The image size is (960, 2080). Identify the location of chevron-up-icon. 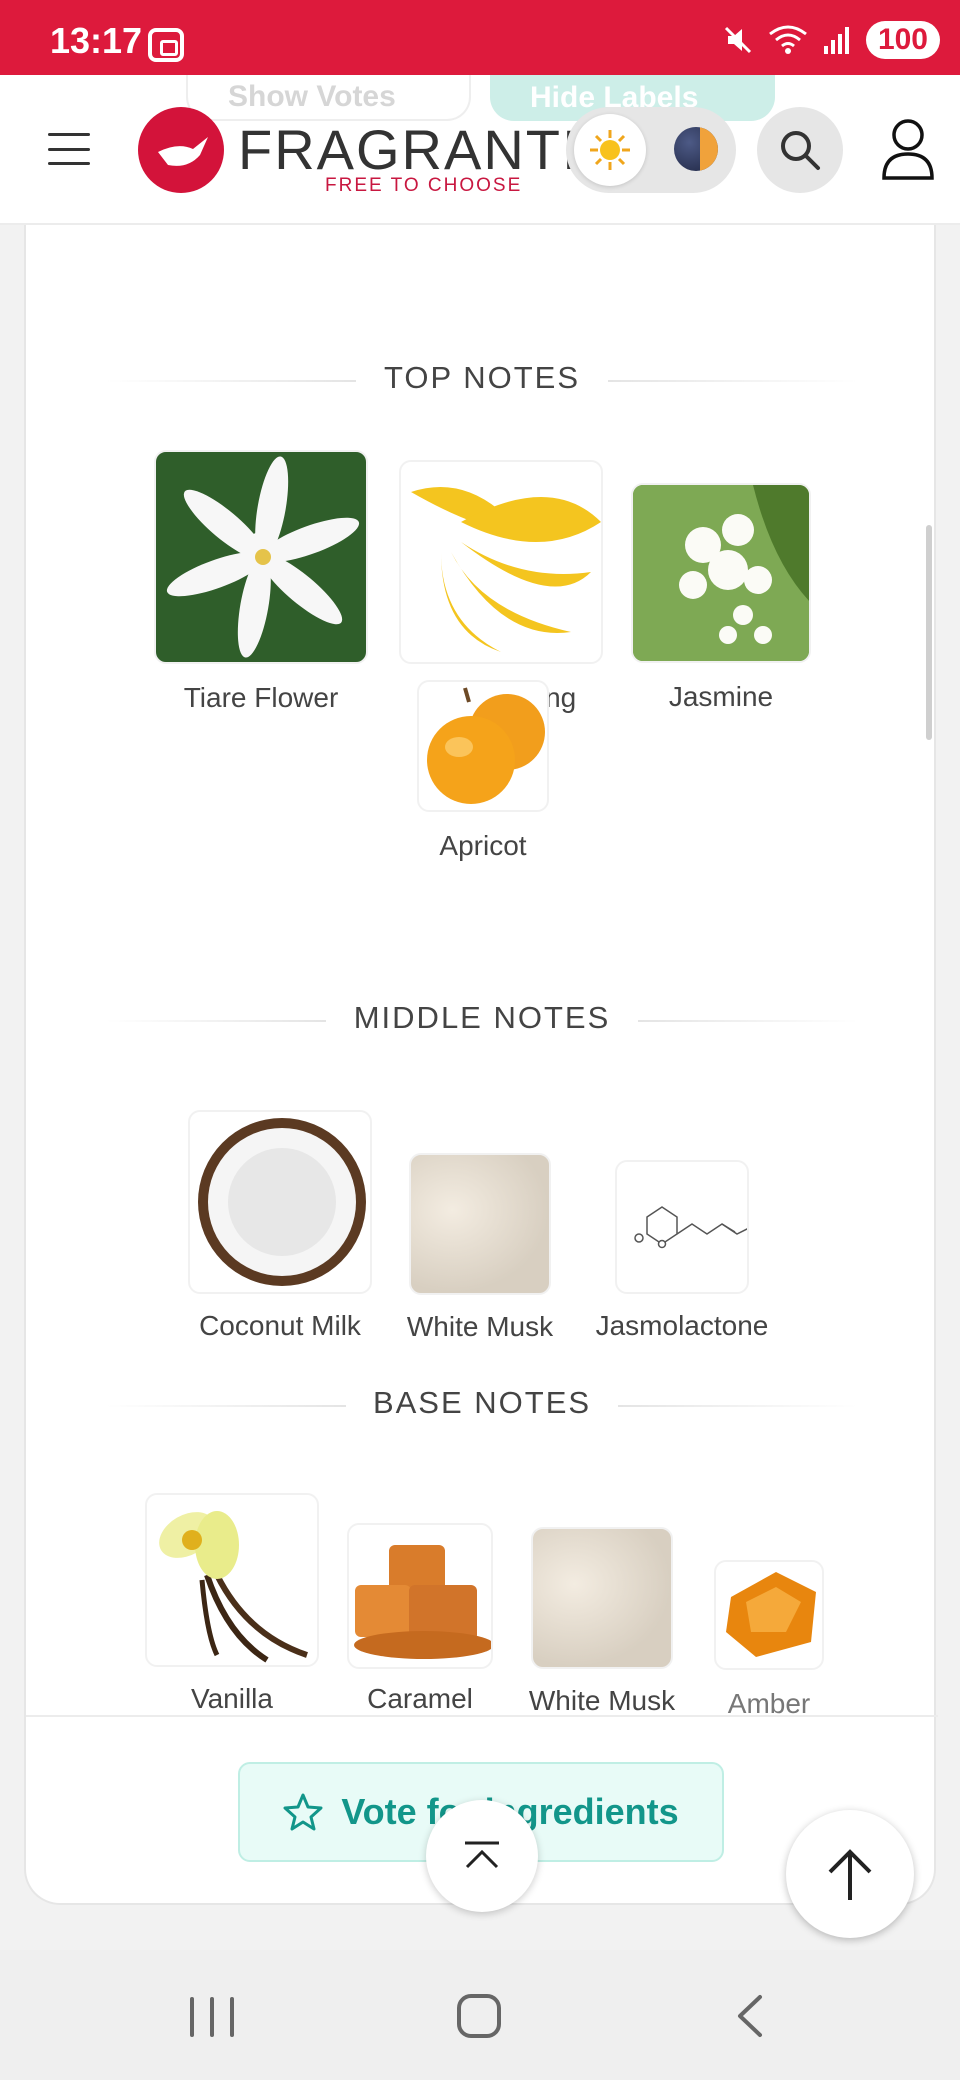
(482, 1855).